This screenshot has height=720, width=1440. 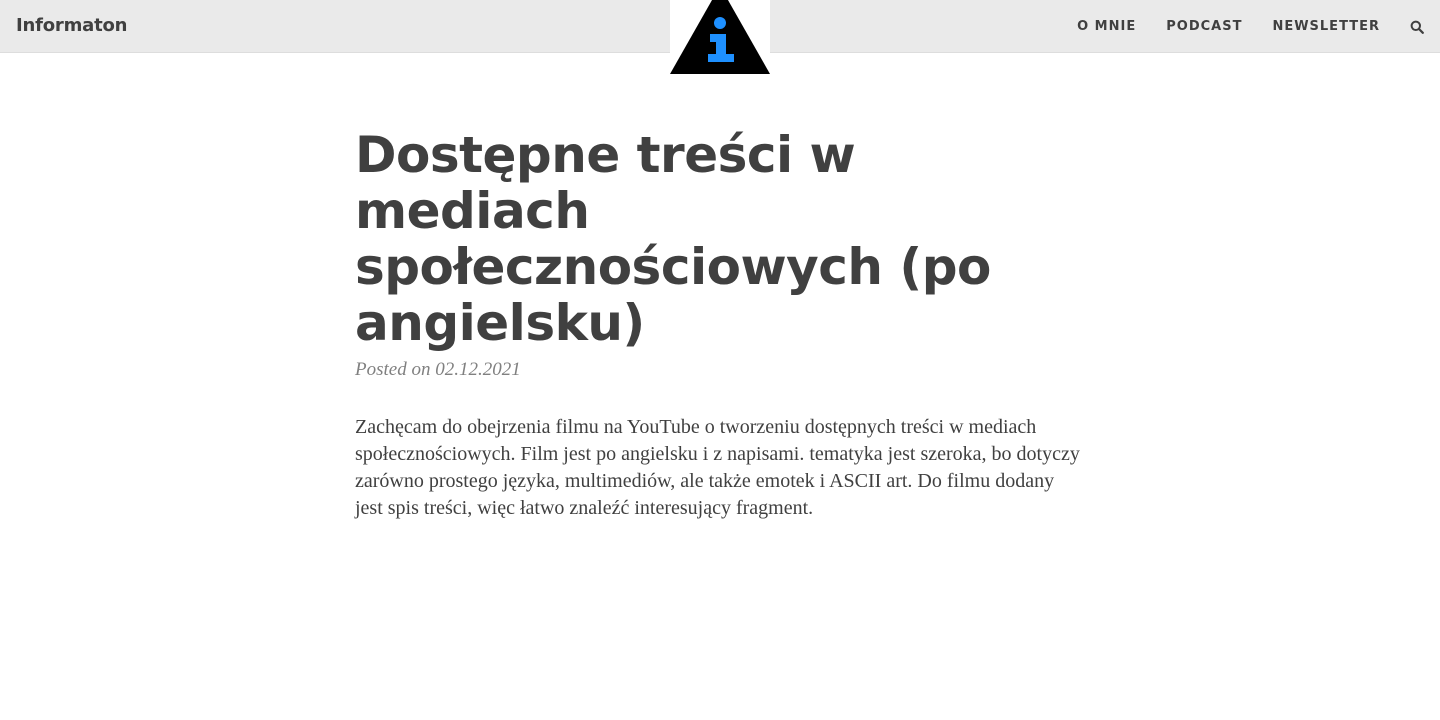 I want to click on nav-link-o-mnie: O MNIE, so click(x=1106, y=26).